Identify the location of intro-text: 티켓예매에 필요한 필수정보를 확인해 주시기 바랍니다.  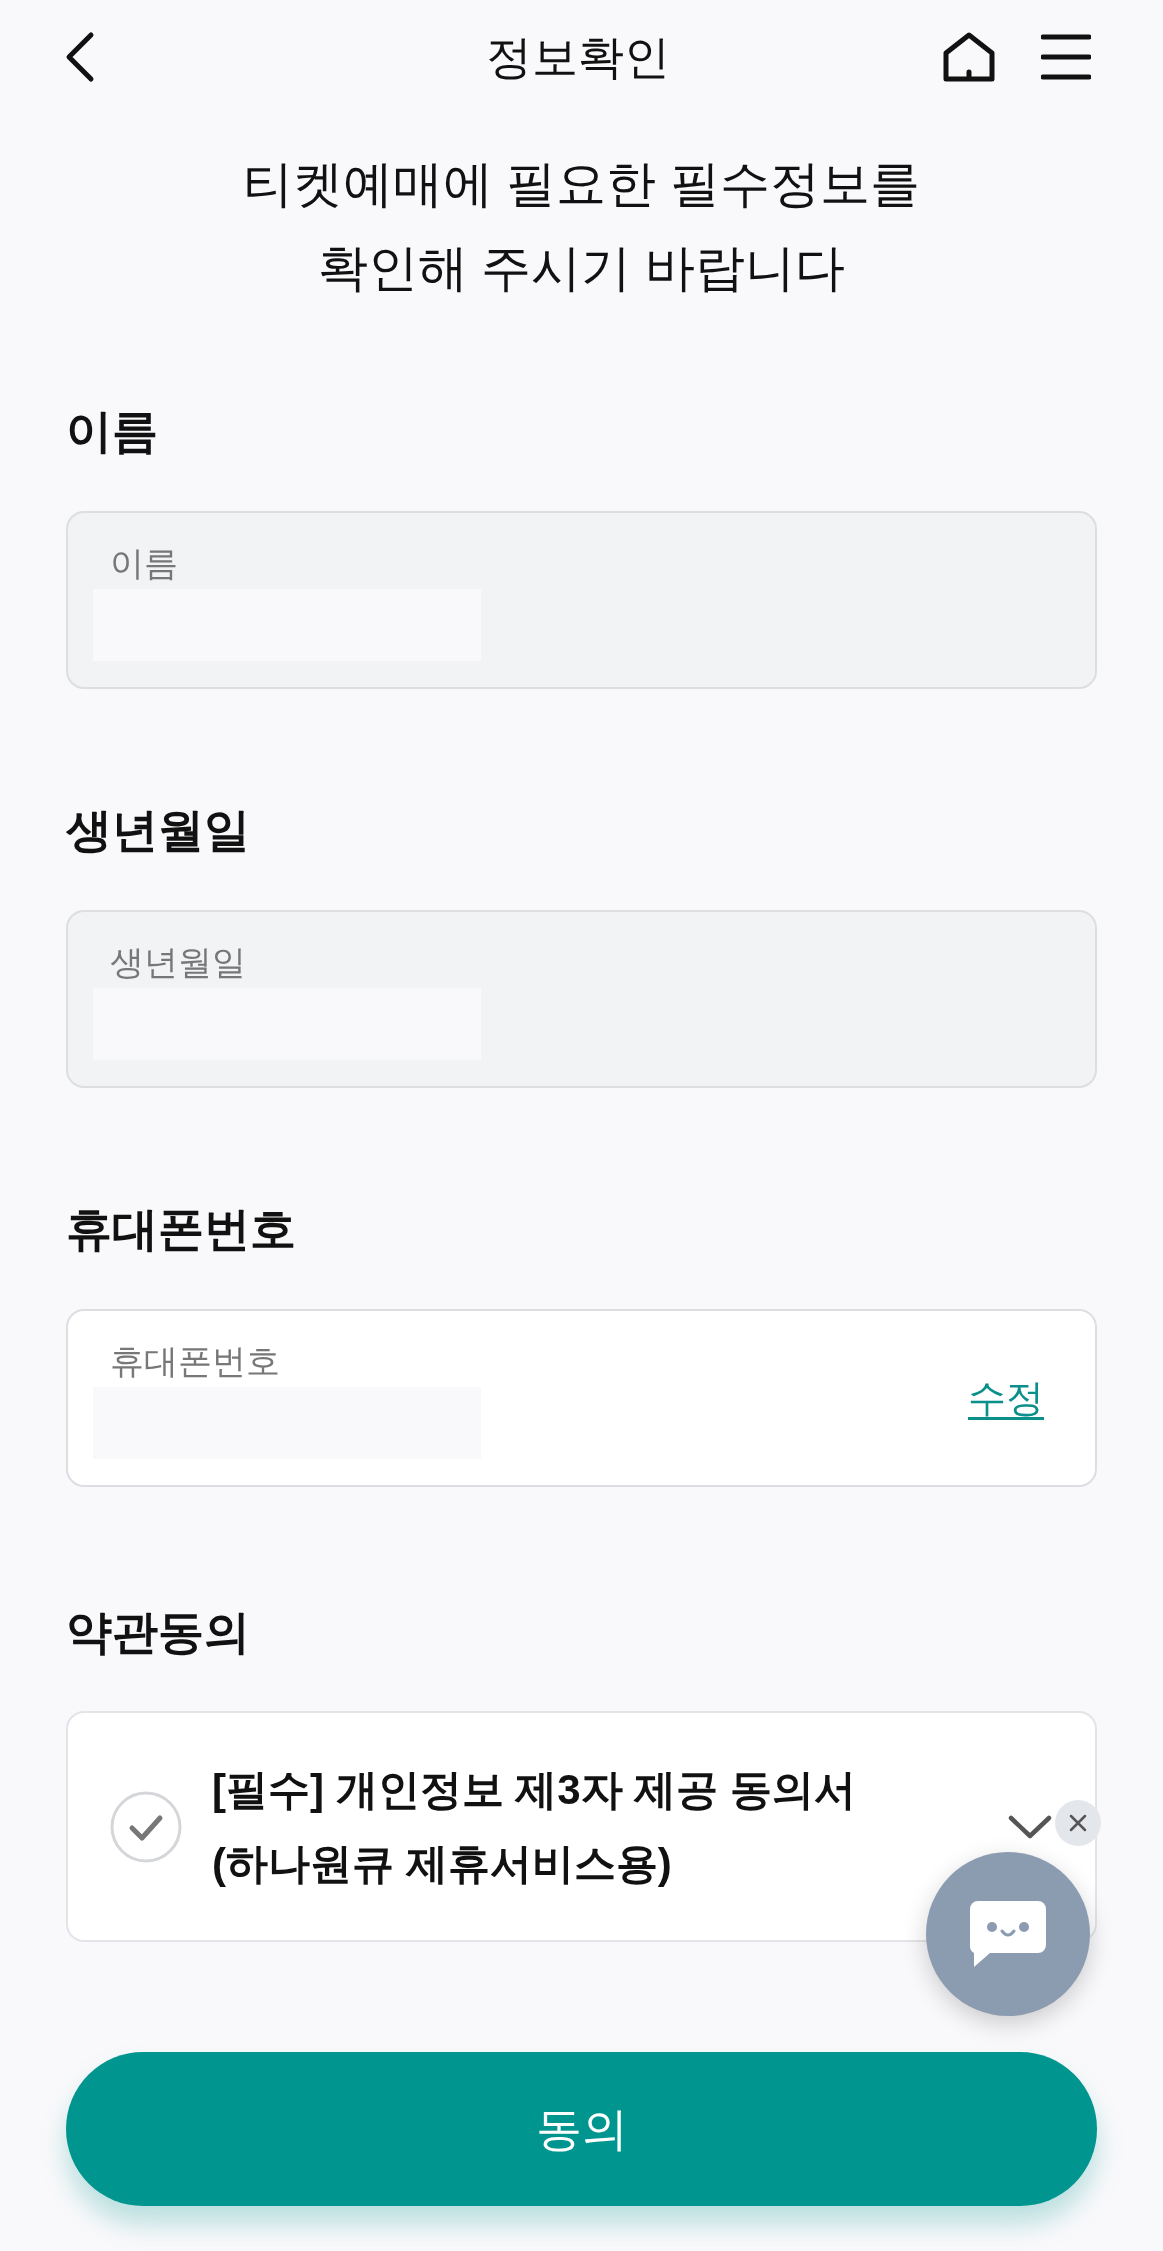
(581, 226).